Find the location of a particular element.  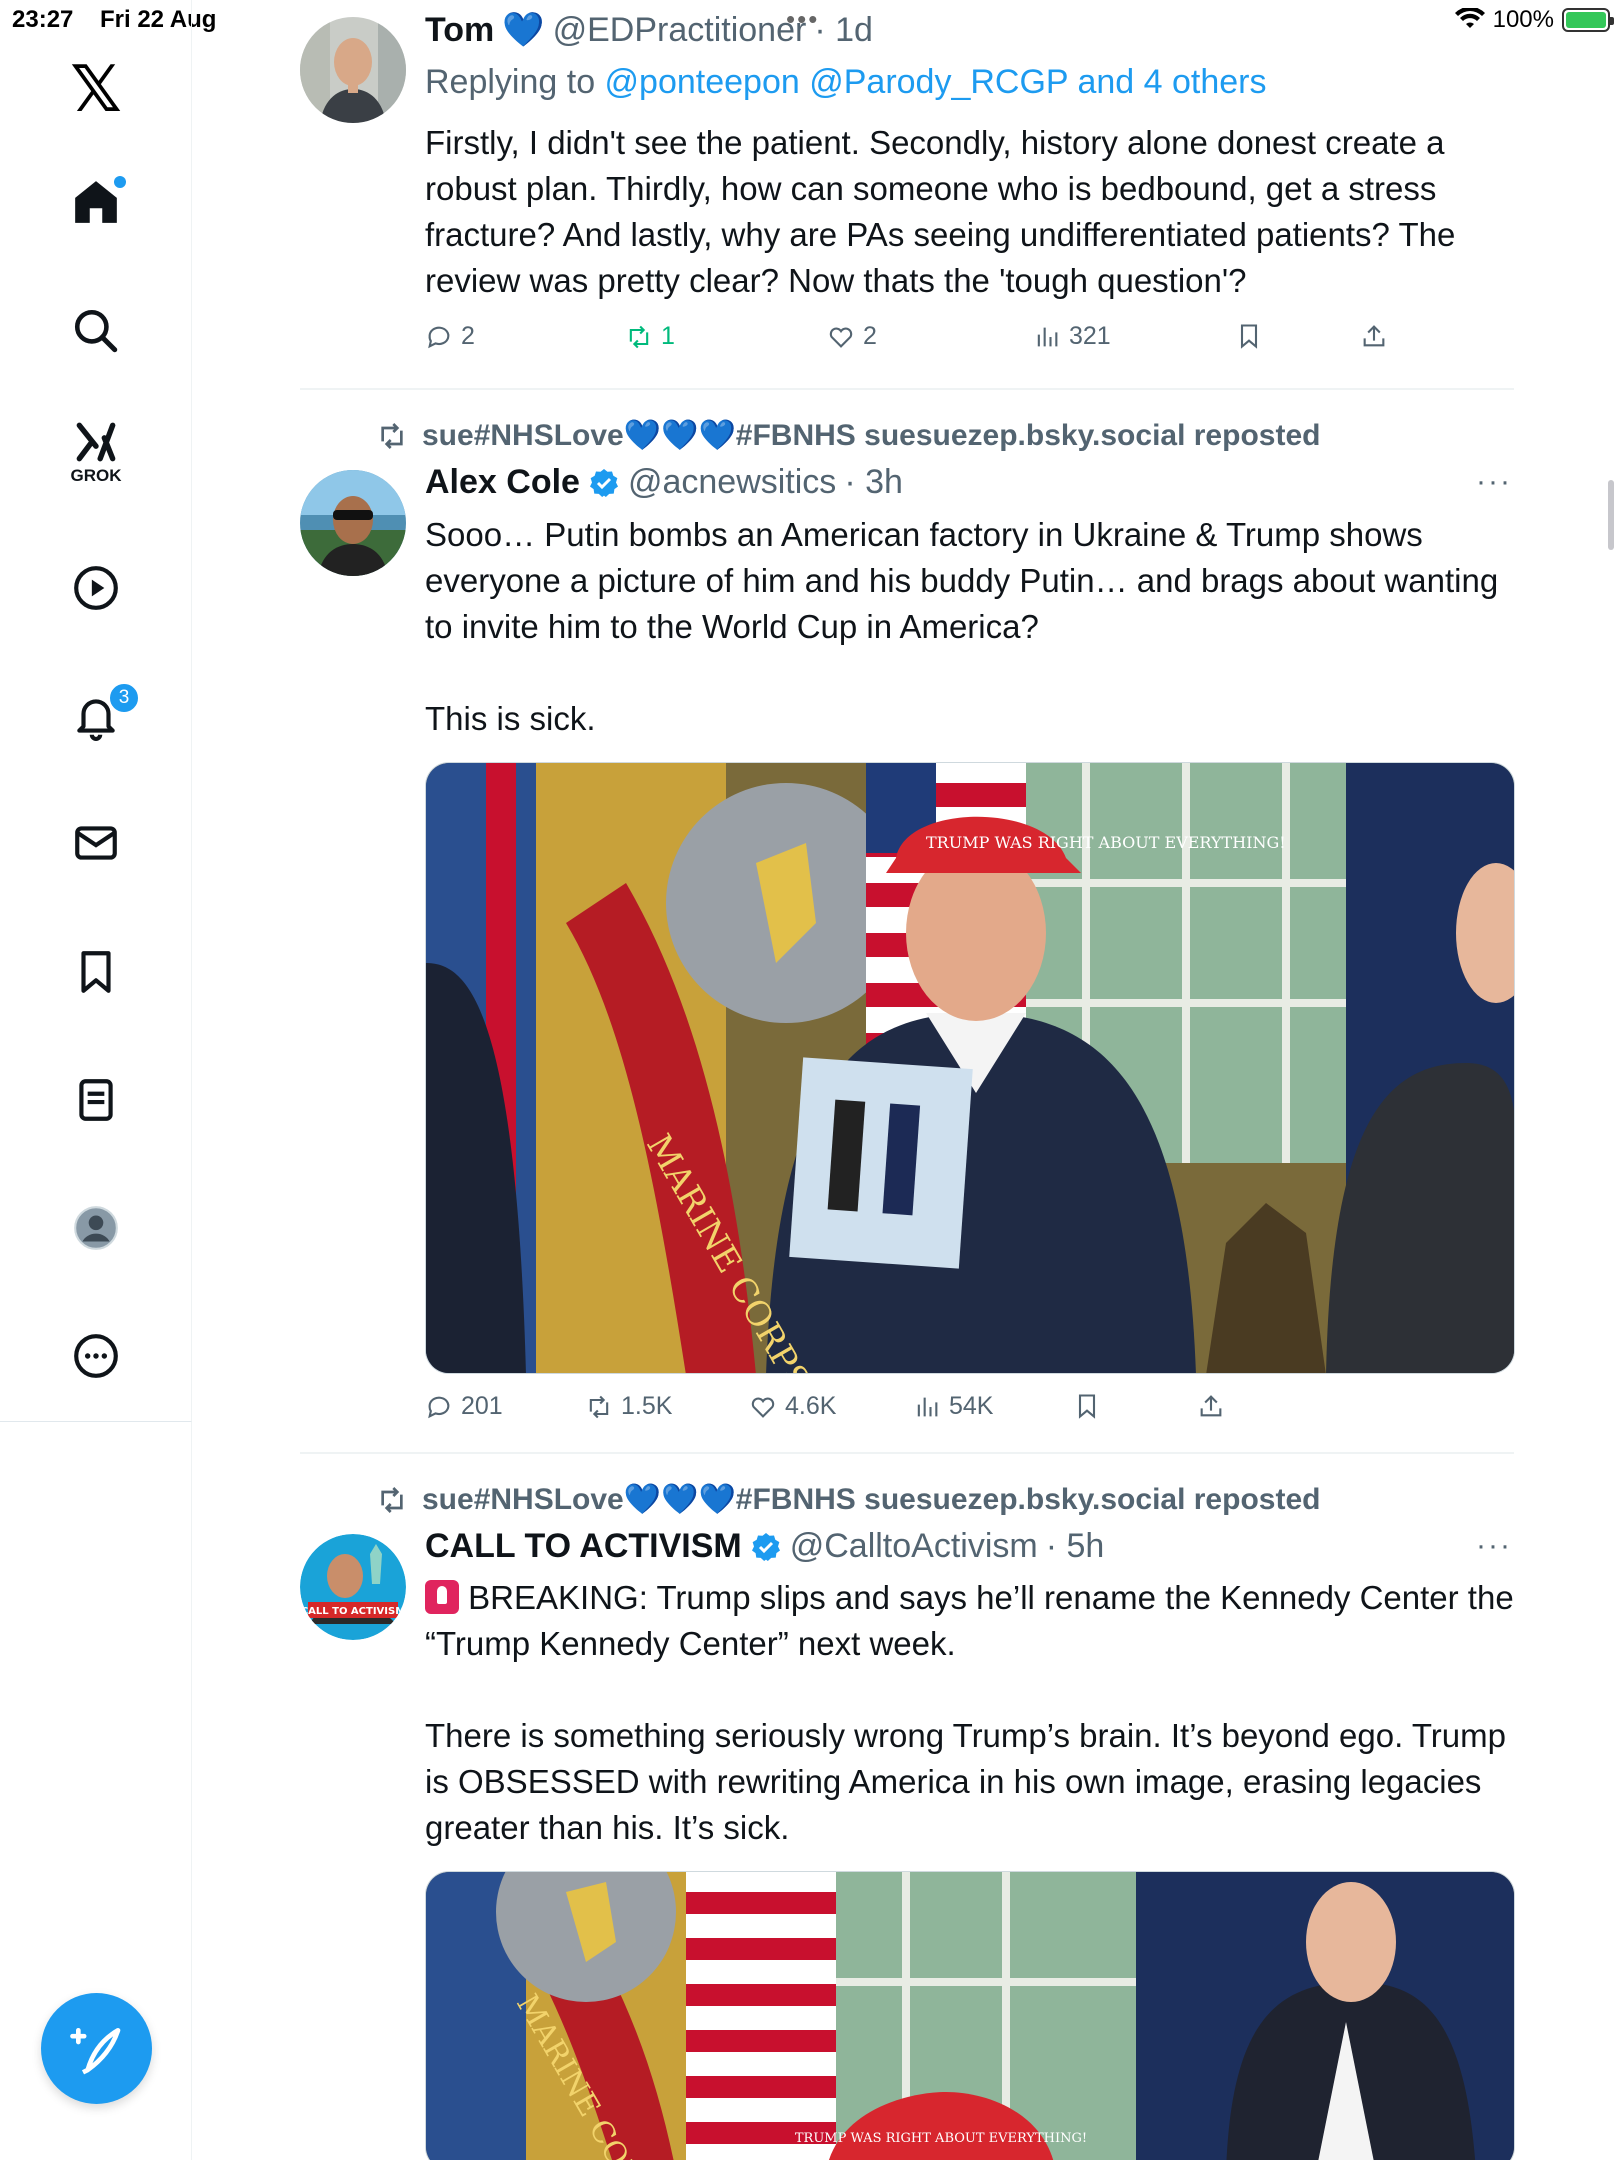

sidebar: 𝕏 GROK 3 is located at coordinates (96, 711).